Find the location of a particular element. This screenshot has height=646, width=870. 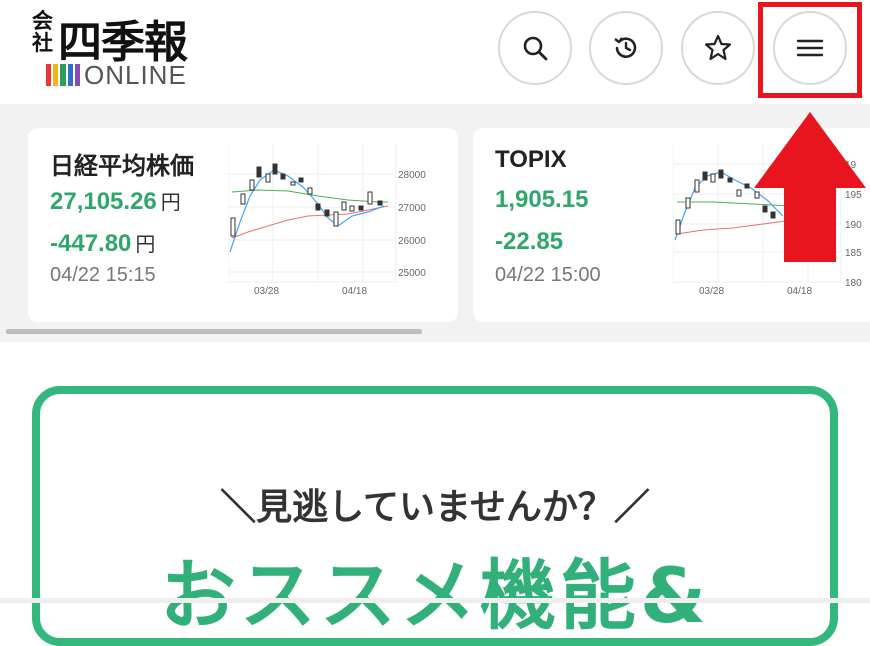

index-change: -22.85 is located at coordinates (529, 242).